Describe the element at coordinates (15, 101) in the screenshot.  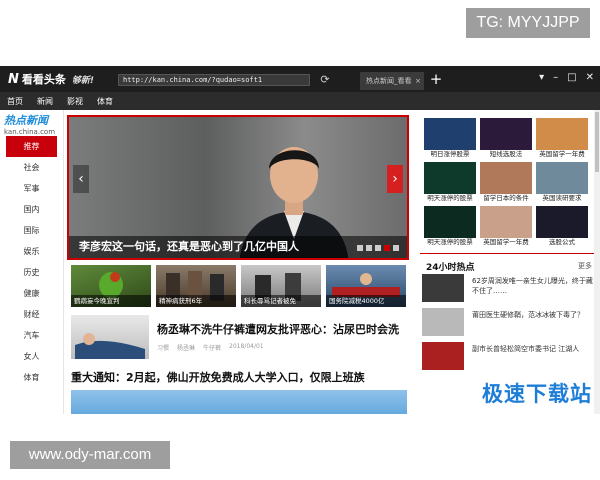
I see `nav-home: 首页` at that location.